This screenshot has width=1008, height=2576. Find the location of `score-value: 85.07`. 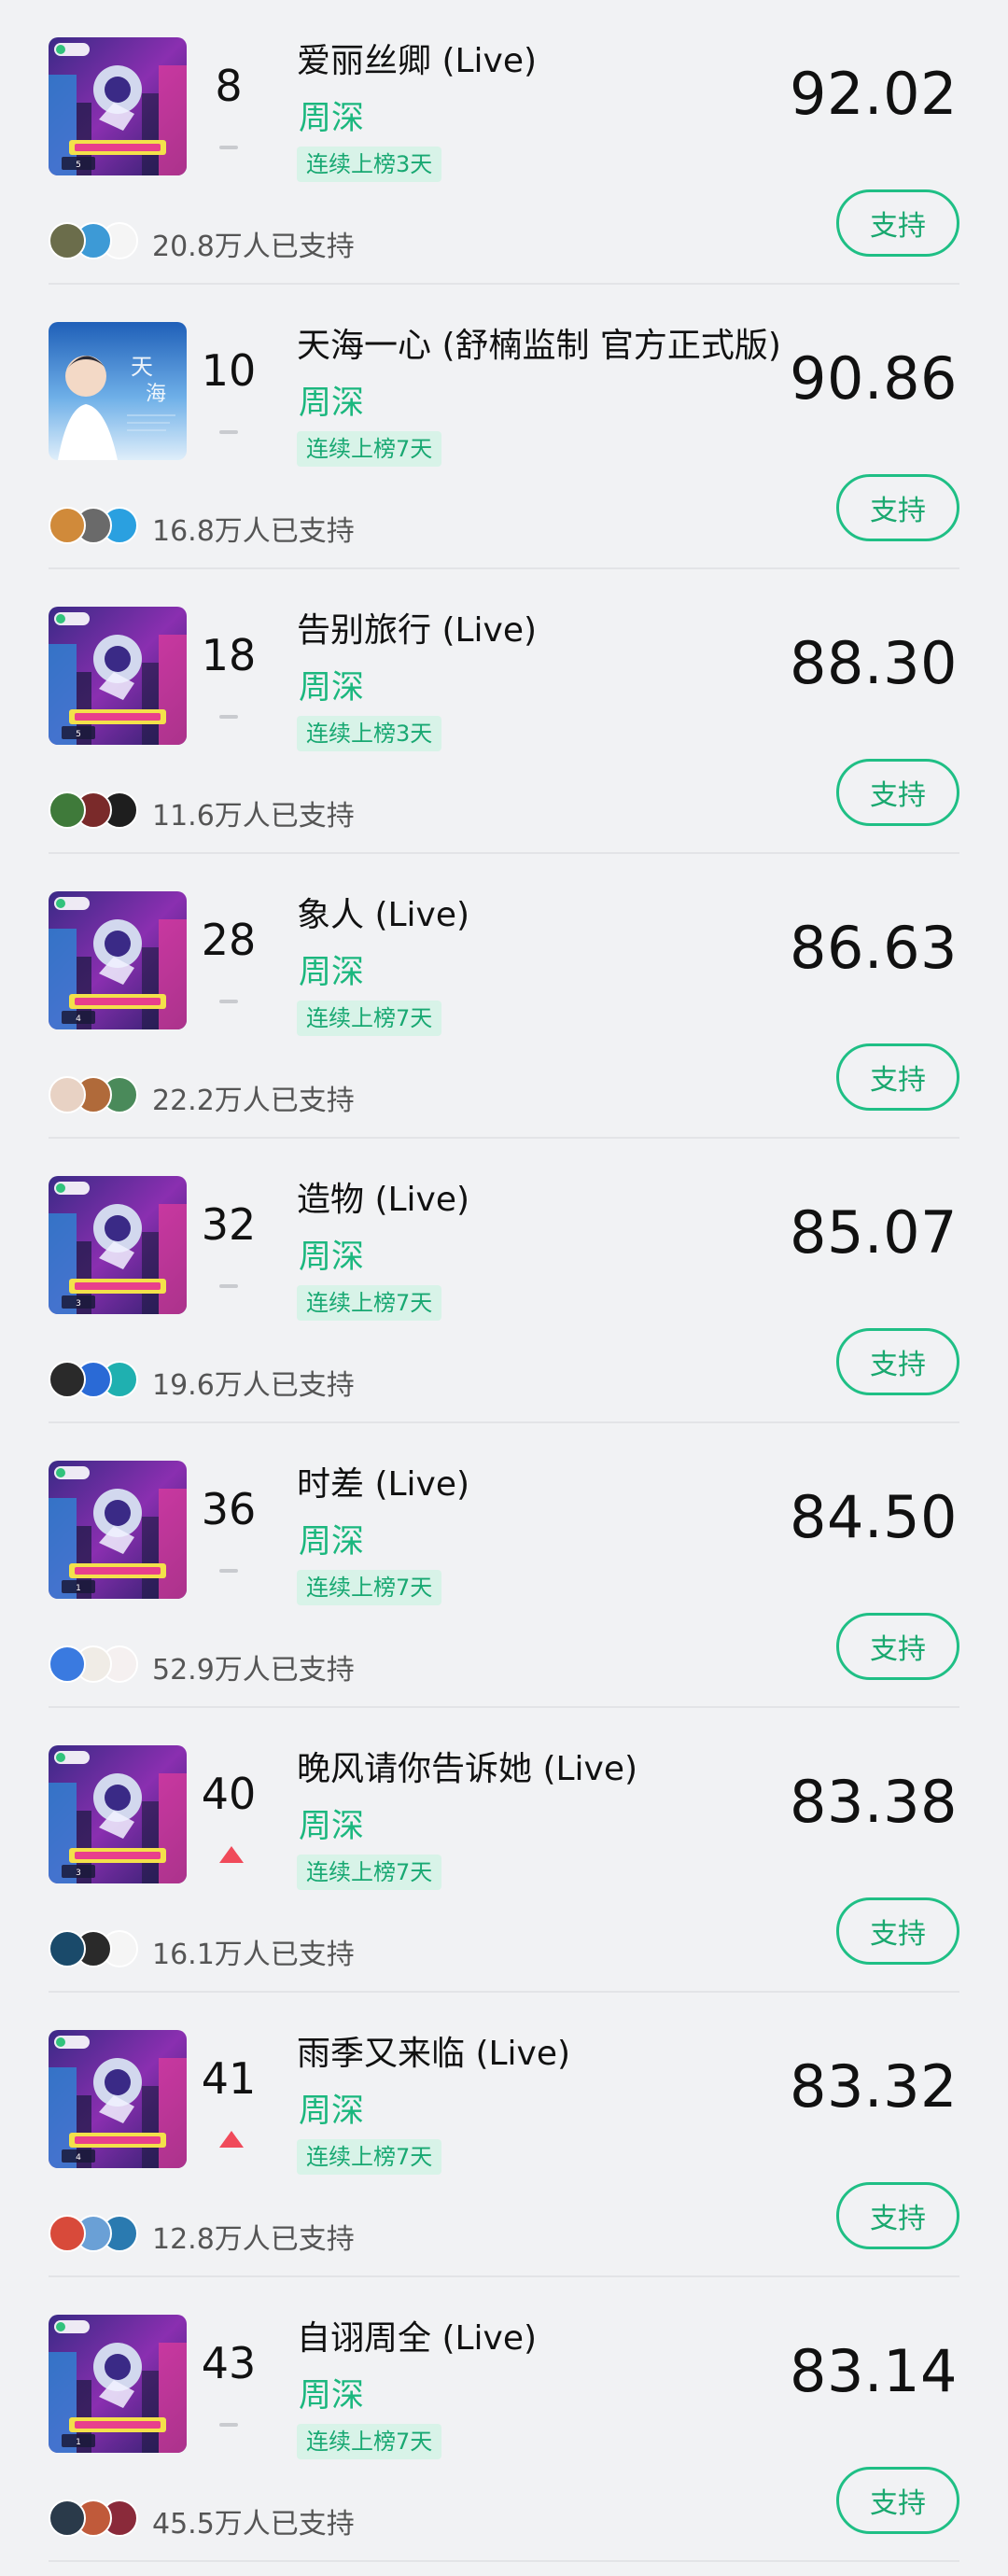

score-value: 85.07 is located at coordinates (874, 1232).